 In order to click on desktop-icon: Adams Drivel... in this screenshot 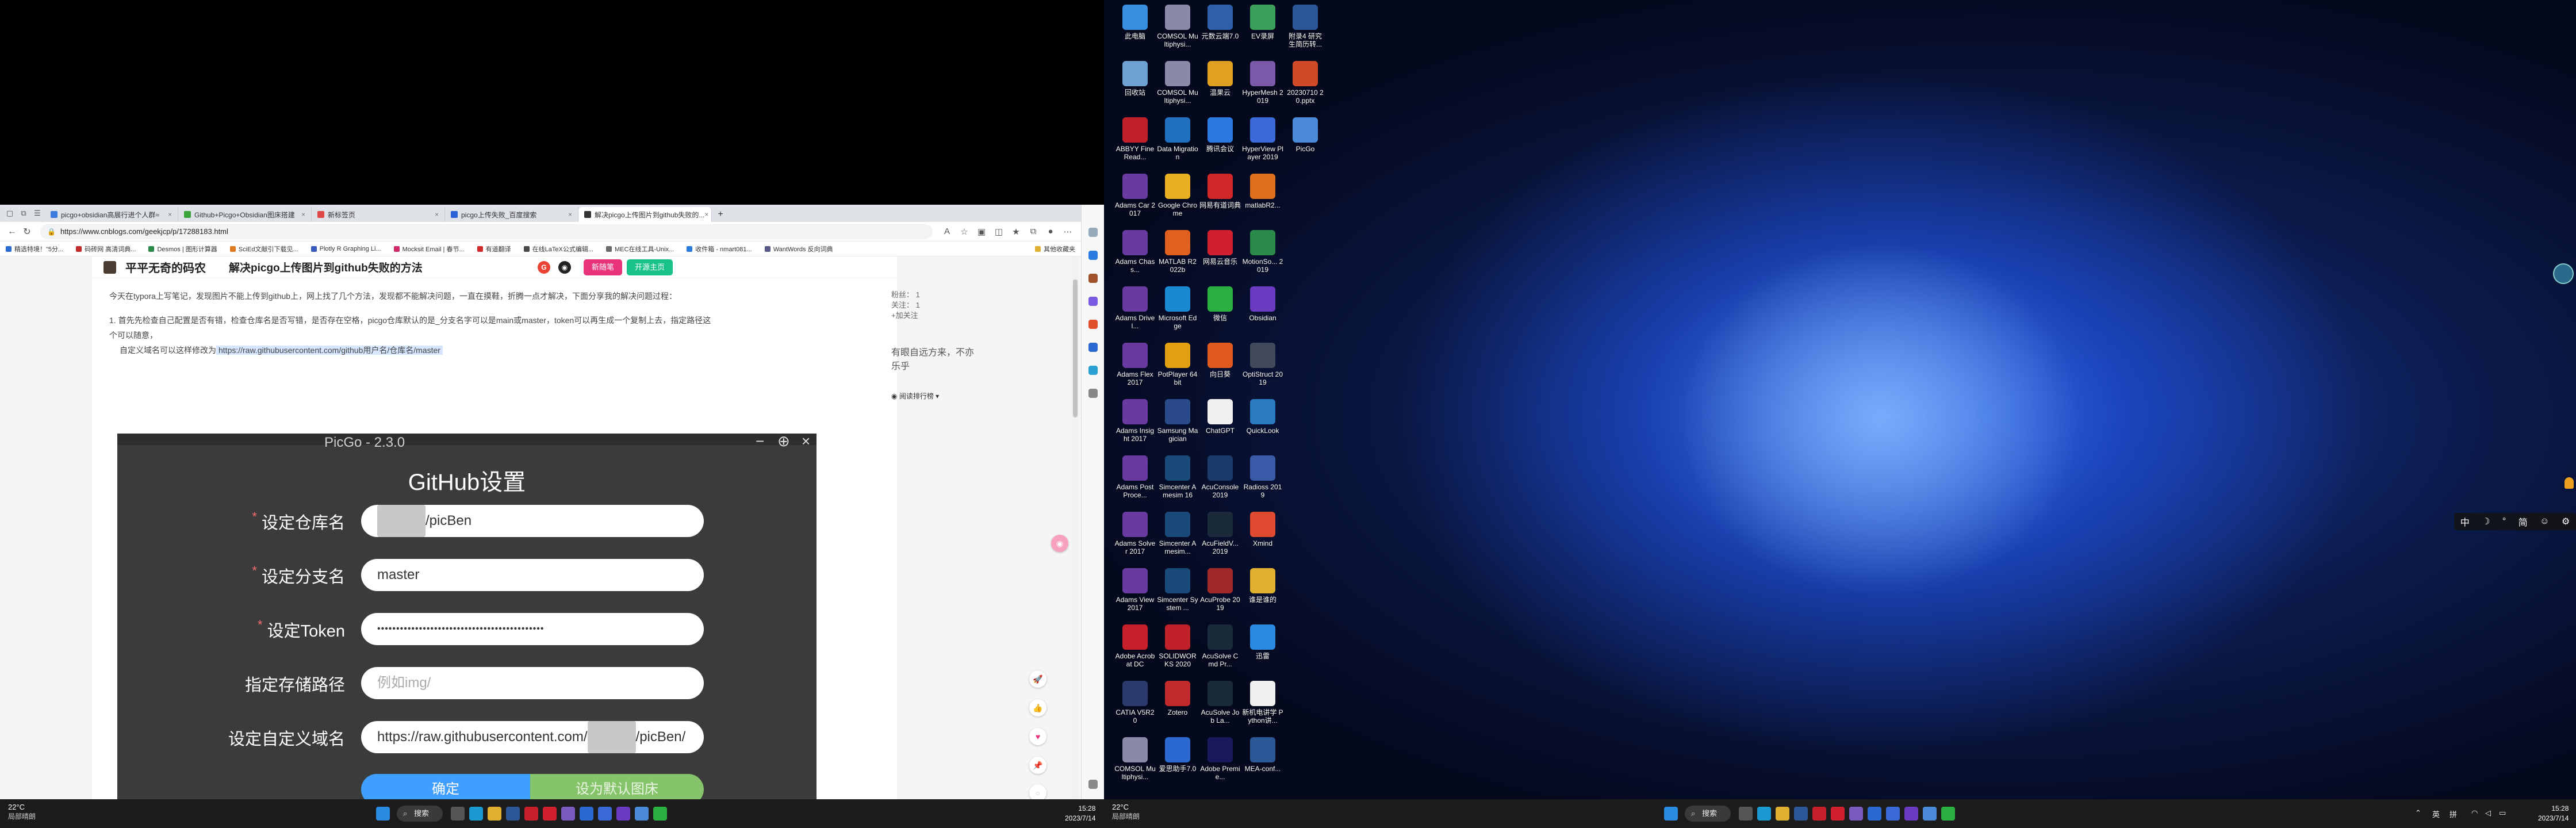, I will do `click(1135, 314)`.